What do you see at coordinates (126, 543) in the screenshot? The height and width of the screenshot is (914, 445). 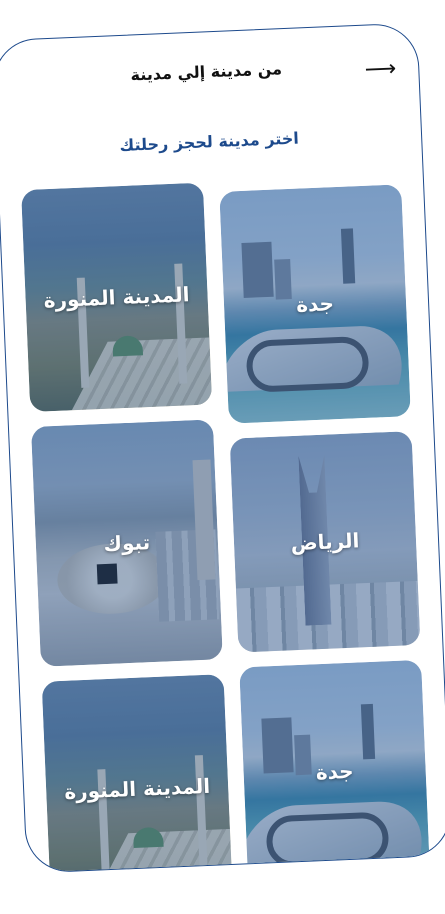 I see `city-card-tabuk: تبوك` at bounding box center [126, 543].